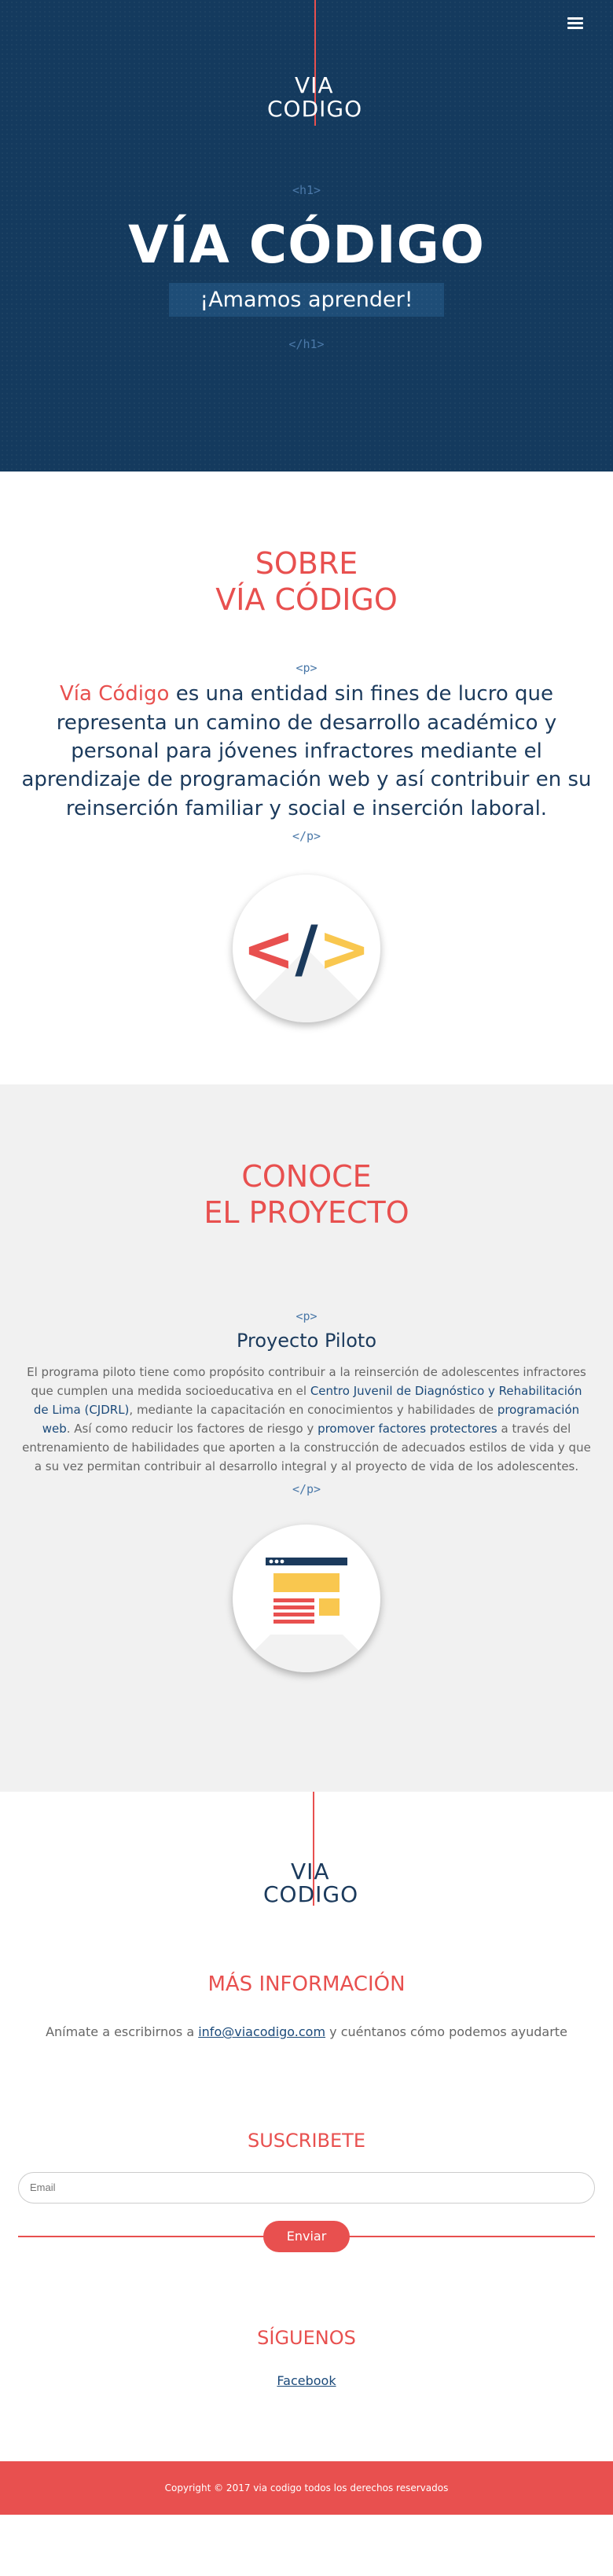  Describe the element at coordinates (307, 1212) in the screenshot. I see `project-title-line2: EL PROYECTO` at that location.